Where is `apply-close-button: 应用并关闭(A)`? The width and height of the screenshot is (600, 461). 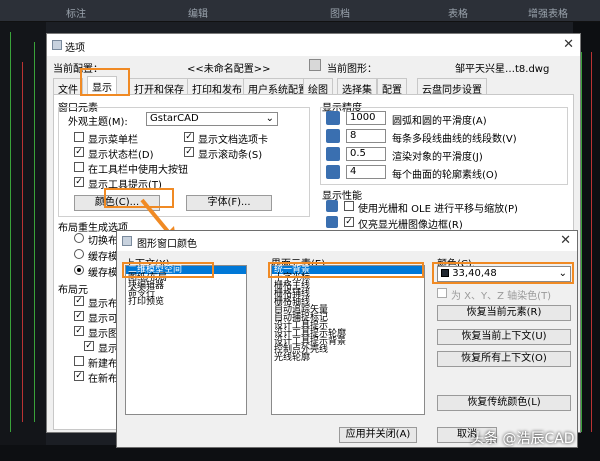
apply-close-button: 应用并关闭(A) is located at coordinates (378, 435).